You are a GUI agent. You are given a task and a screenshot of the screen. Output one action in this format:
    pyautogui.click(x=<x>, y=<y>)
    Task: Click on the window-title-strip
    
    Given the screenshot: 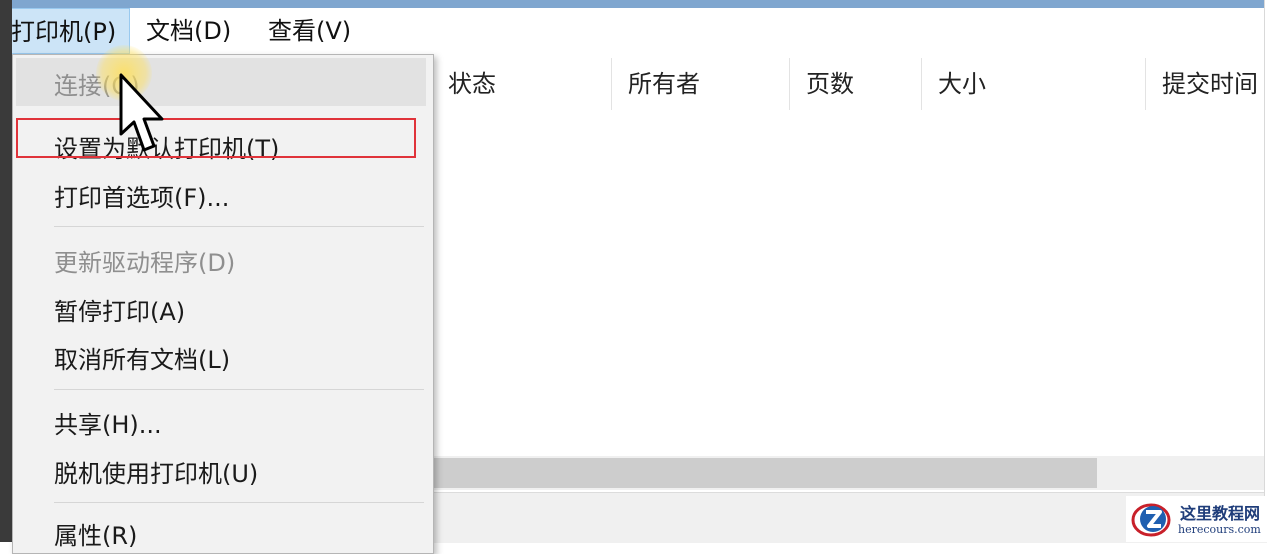 What is the action you would take?
    pyautogui.click(x=637, y=4)
    